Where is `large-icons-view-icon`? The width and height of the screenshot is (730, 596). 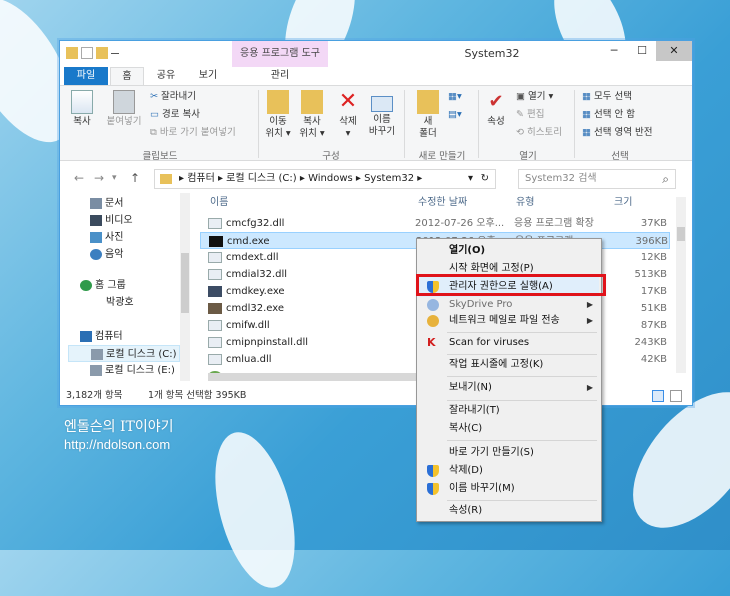
large-icons-view-icon is located at coordinates (676, 396).